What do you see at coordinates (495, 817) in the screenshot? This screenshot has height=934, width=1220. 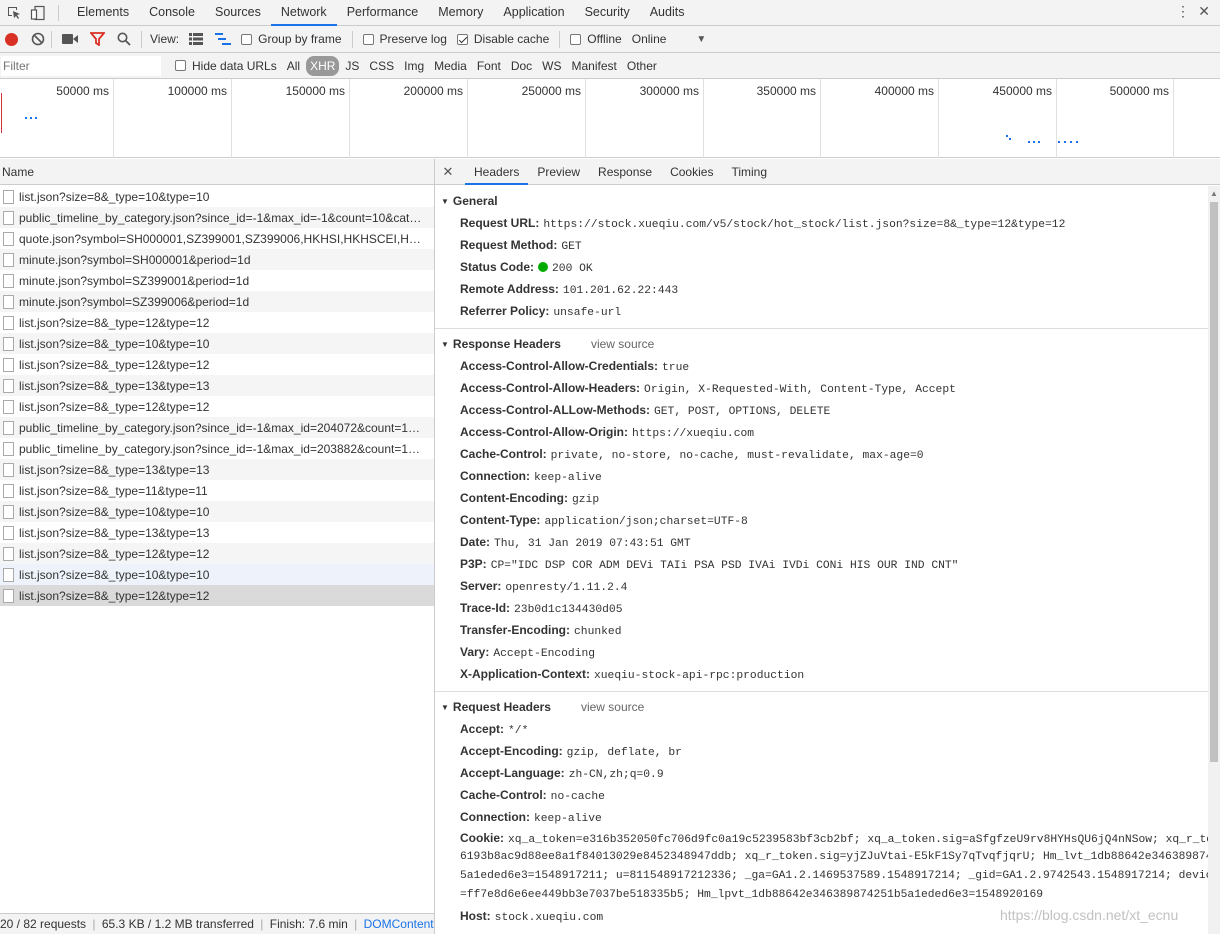 I see `header-key: Connection:` at bounding box center [495, 817].